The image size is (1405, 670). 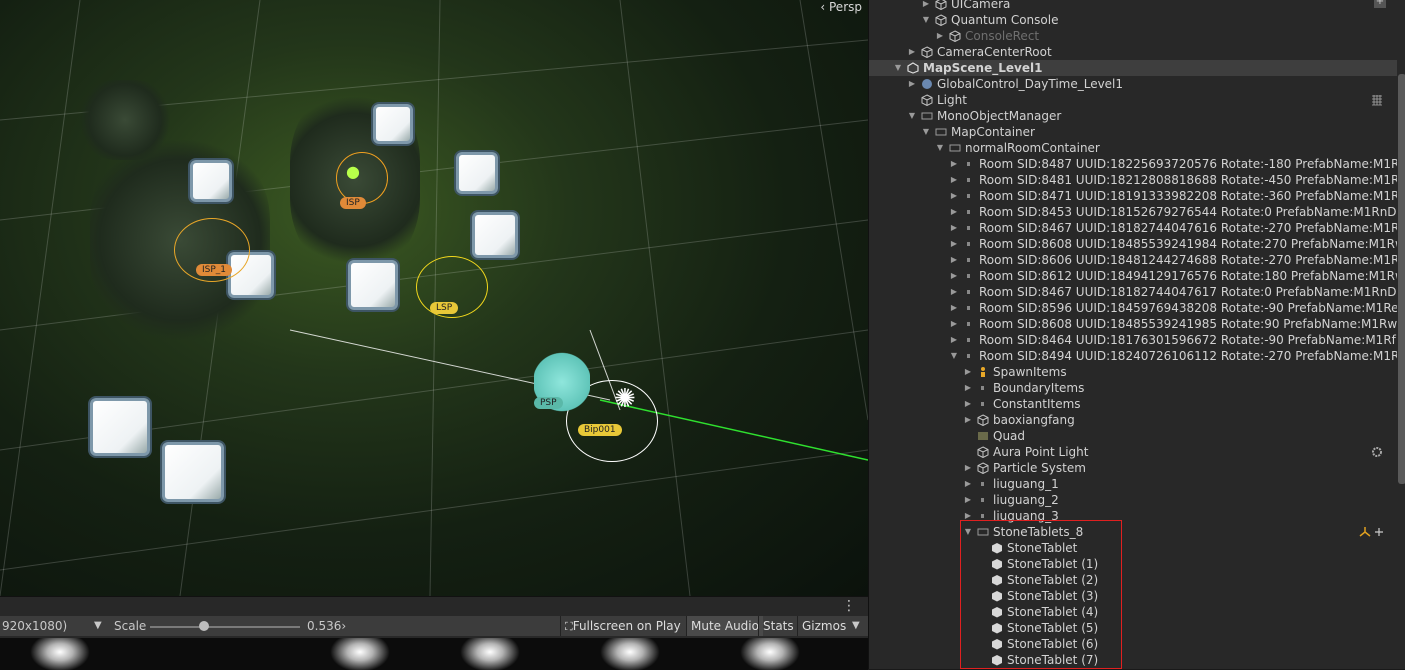 I want to click on hierarchy-item: StoneTablet (2), so click(x=1133, y=580).